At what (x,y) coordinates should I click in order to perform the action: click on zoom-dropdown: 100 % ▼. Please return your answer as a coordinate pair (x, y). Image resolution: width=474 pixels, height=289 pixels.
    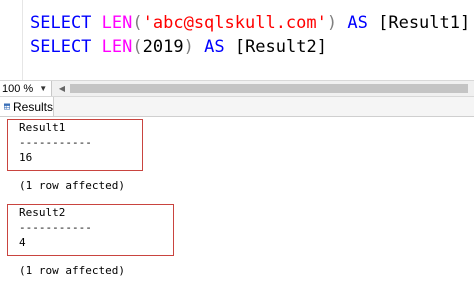
    Looking at the image, I should click on (26, 88).